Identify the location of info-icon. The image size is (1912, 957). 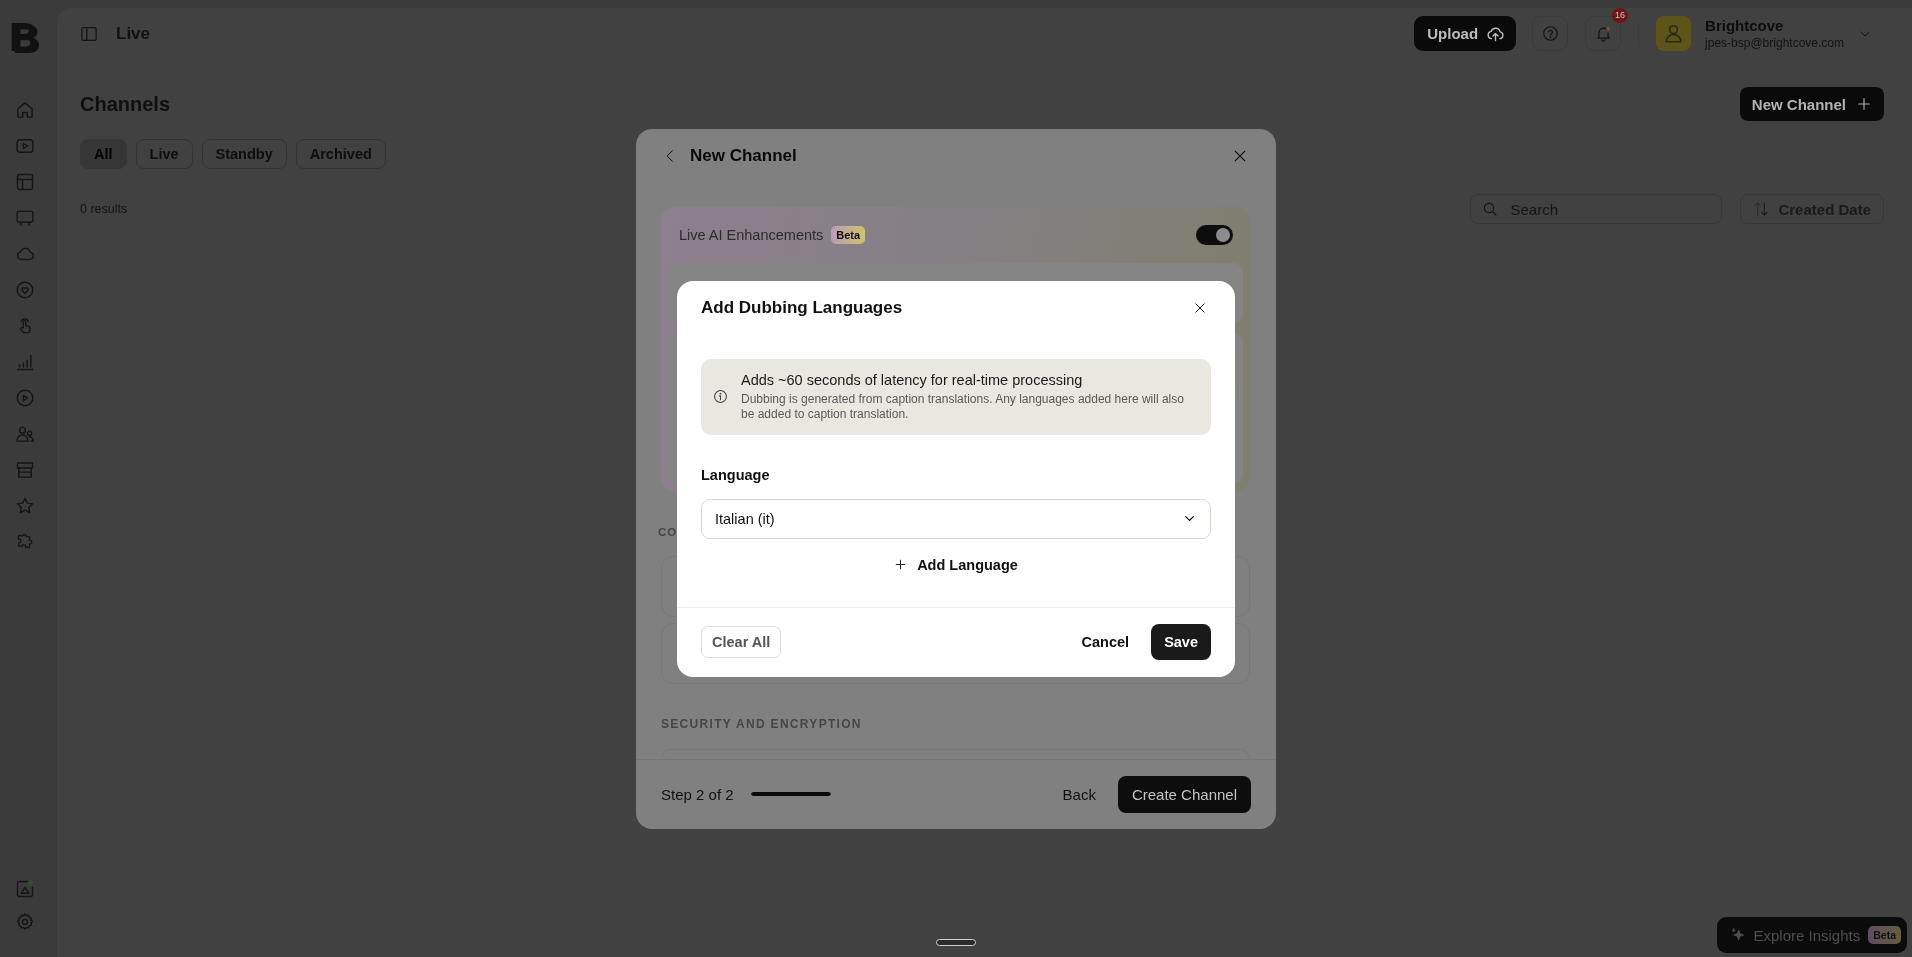
(720, 396).